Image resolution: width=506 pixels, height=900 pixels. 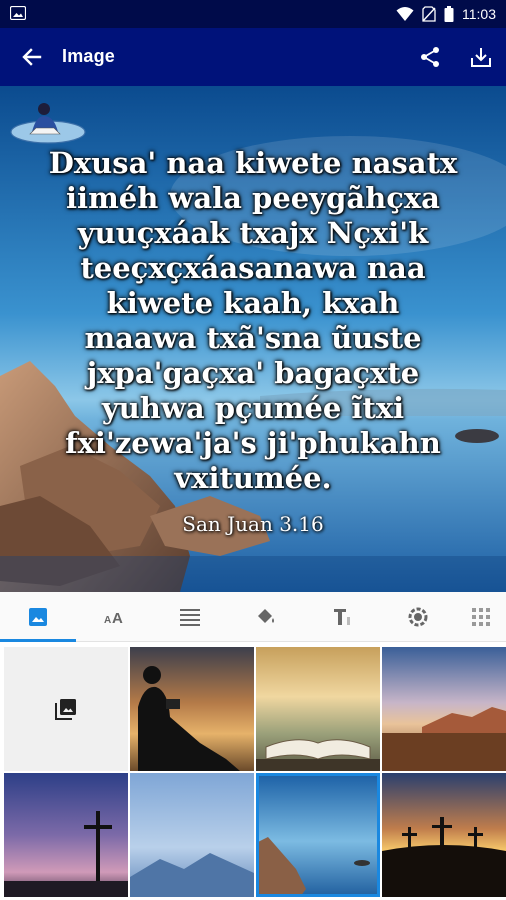 I want to click on verse-line: iiméh wala peeygãhçxa, so click(x=253, y=198).